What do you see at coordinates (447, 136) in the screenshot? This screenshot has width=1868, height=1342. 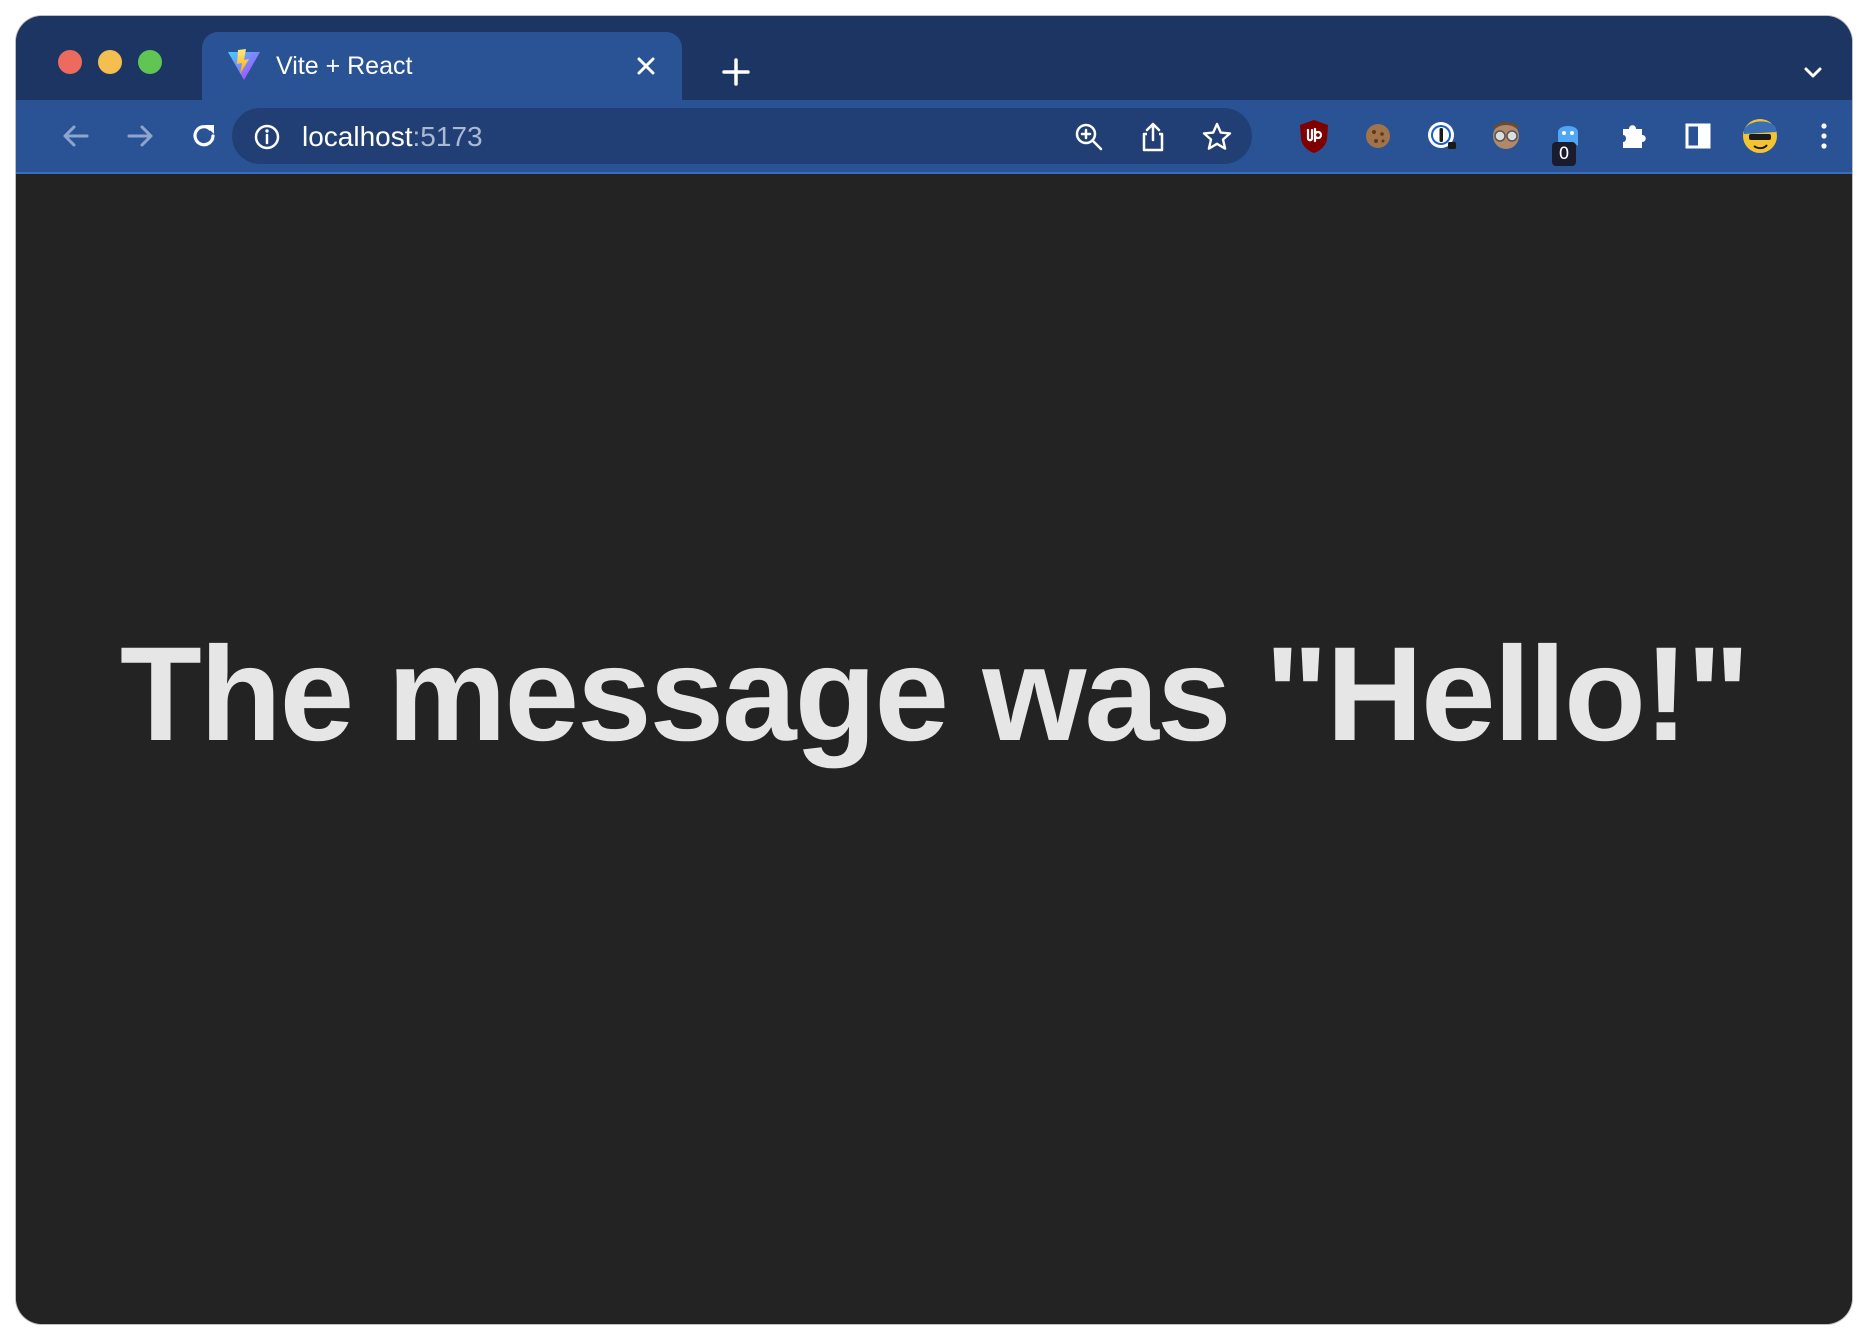 I see `url-port: :5173` at bounding box center [447, 136].